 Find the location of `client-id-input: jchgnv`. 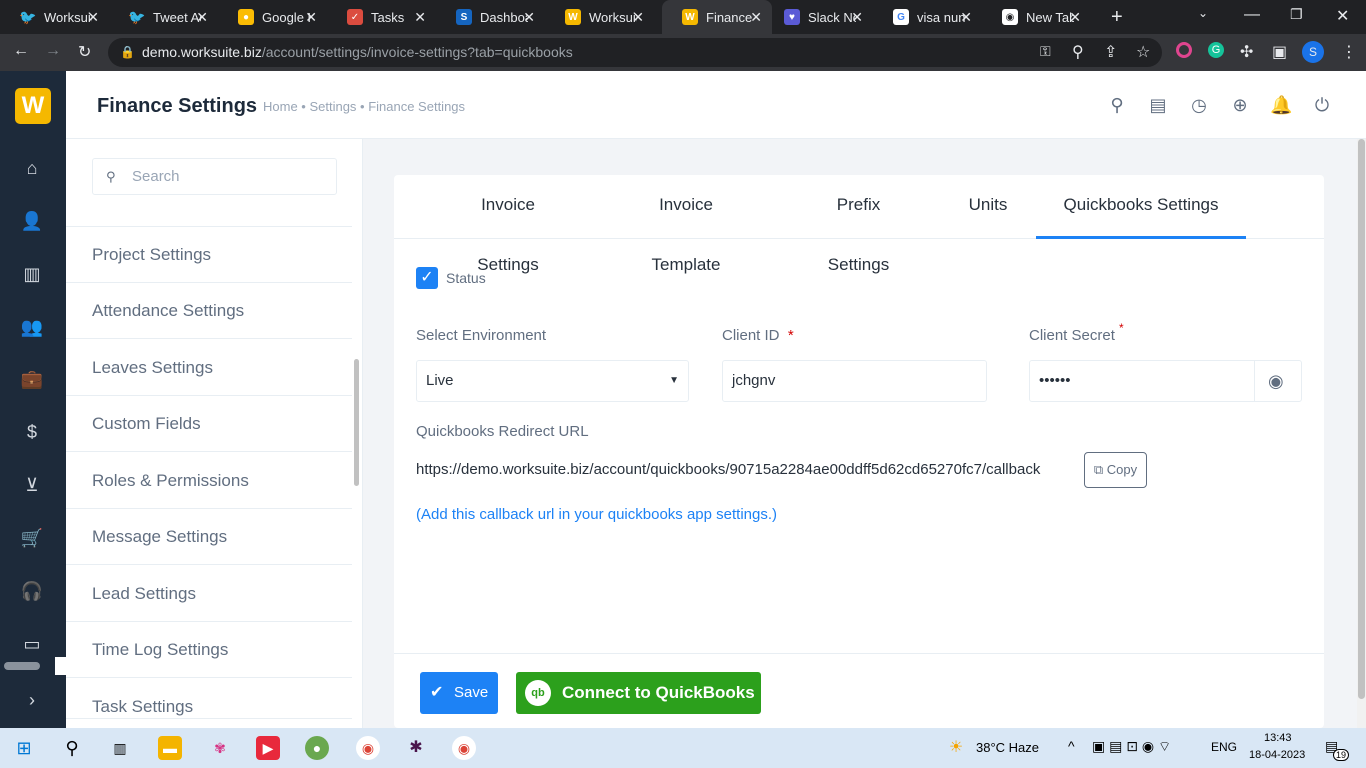

client-id-input: jchgnv is located at coordinates (854, 381).